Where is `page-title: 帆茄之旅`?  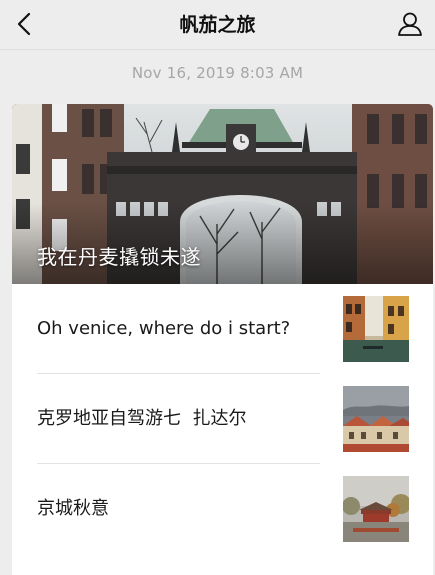 page-title: 帆茄之旅 is located at coordinates (217, 25).